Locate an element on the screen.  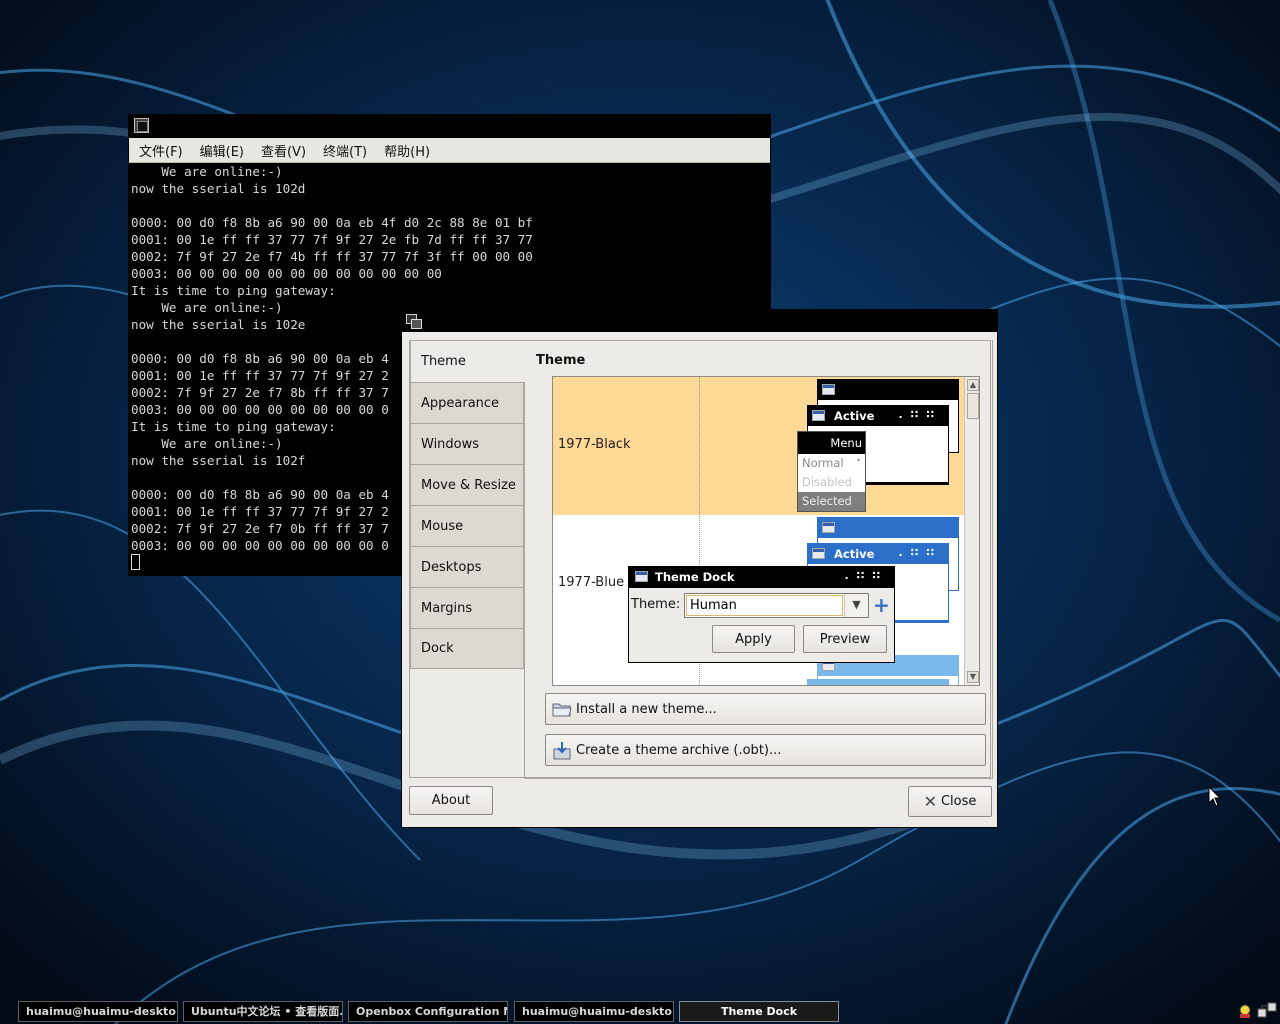
theme-name: 1977-Black is located at coordinates (594, 444).